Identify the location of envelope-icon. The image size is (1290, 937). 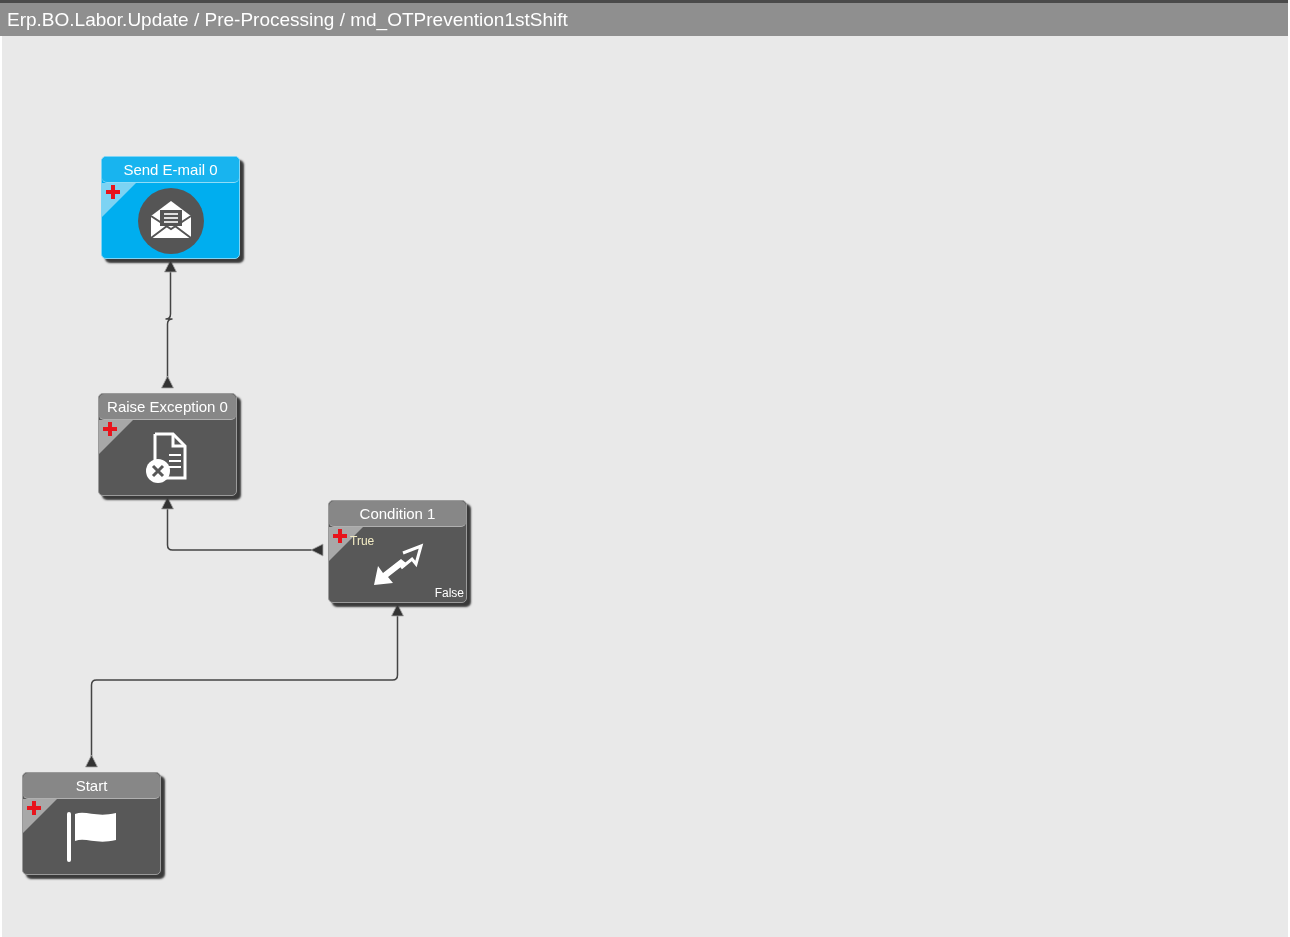
(170, 220).